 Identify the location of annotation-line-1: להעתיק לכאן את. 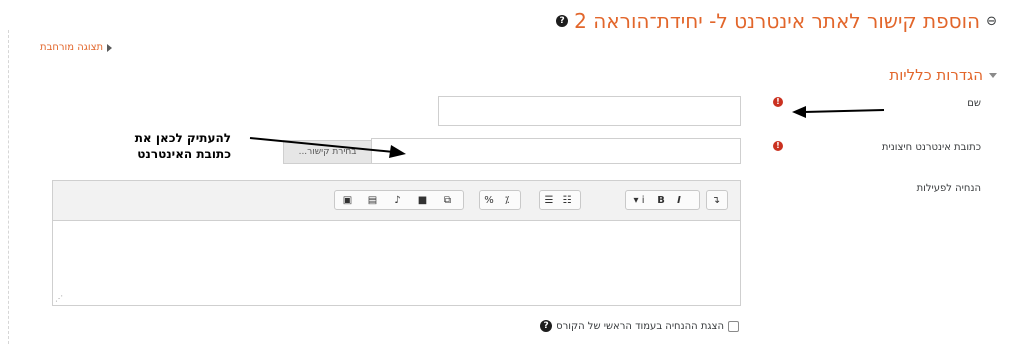
(182, 138).